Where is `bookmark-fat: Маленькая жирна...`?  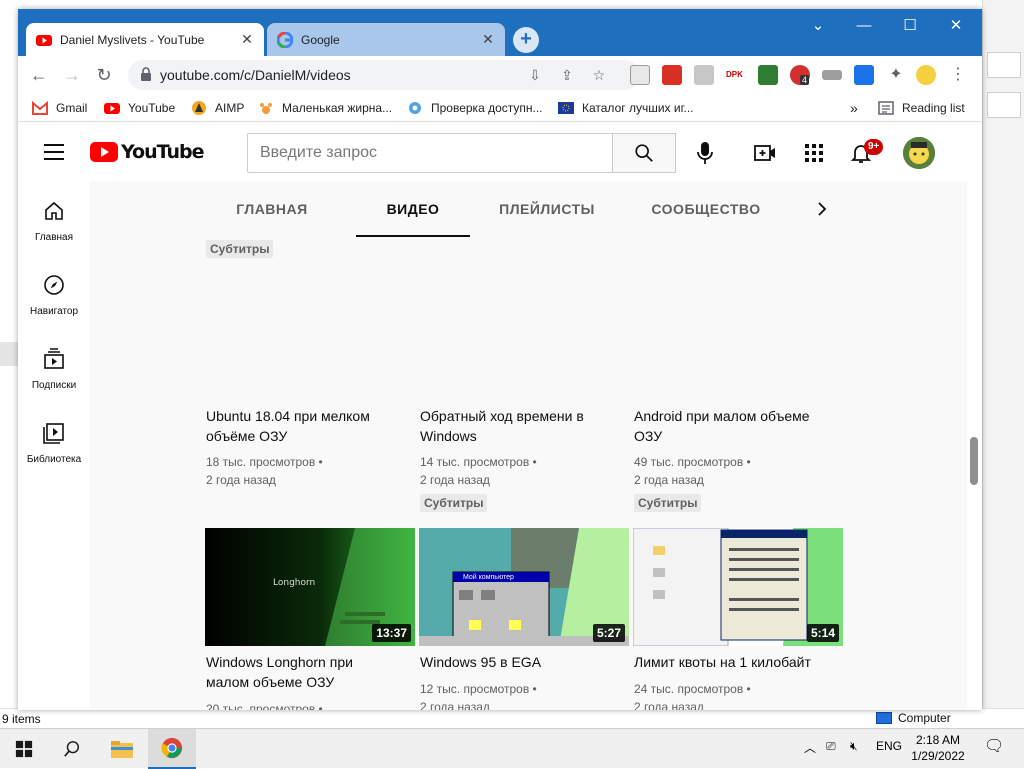
bookmark-fat: Маленькая жирна... is located at coordinates (325, 108).